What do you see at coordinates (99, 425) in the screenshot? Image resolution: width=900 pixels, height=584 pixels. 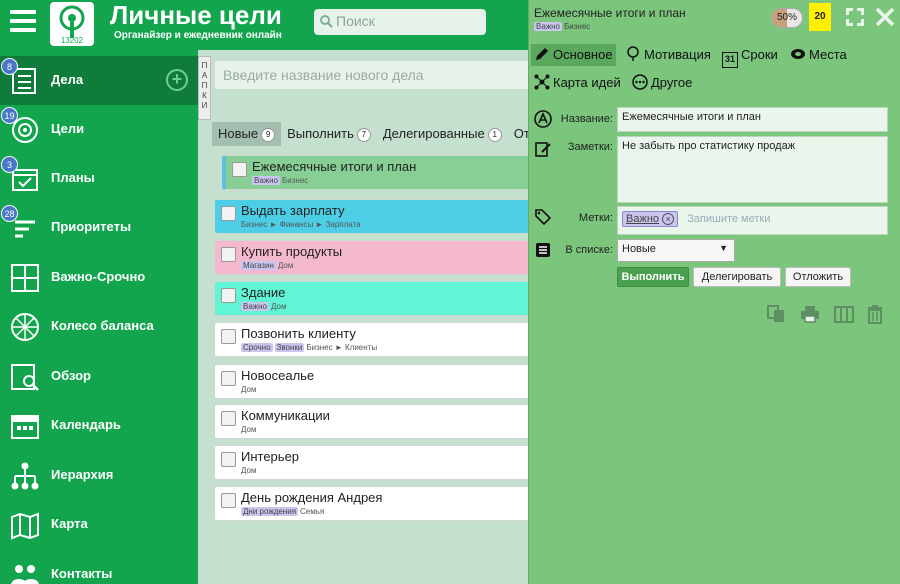 I see `sidebar-item-calendar: Календарь` at bounding box center [99, 425].